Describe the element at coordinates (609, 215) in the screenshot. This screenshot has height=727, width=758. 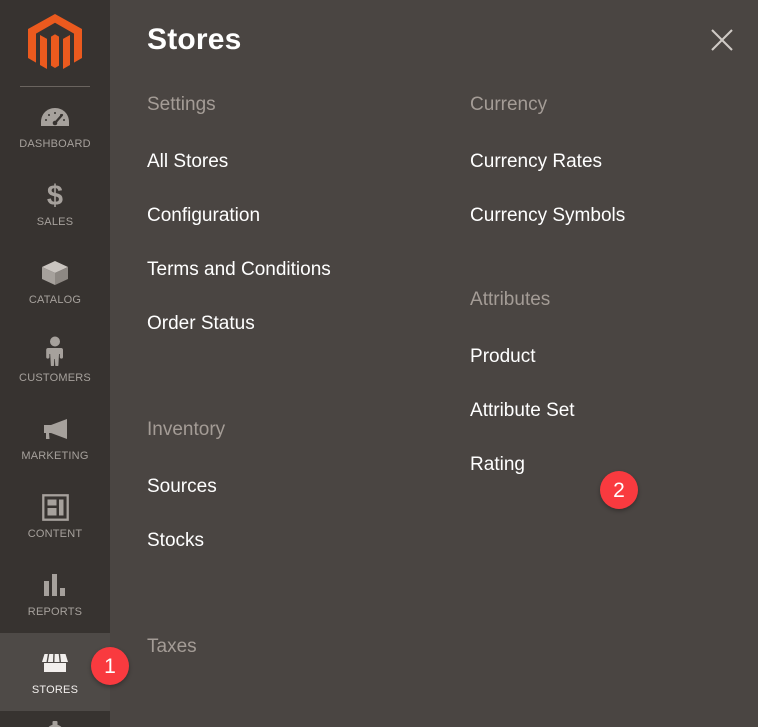
I see `menu-link-currency-symbols: Currency Symbols` at that location.